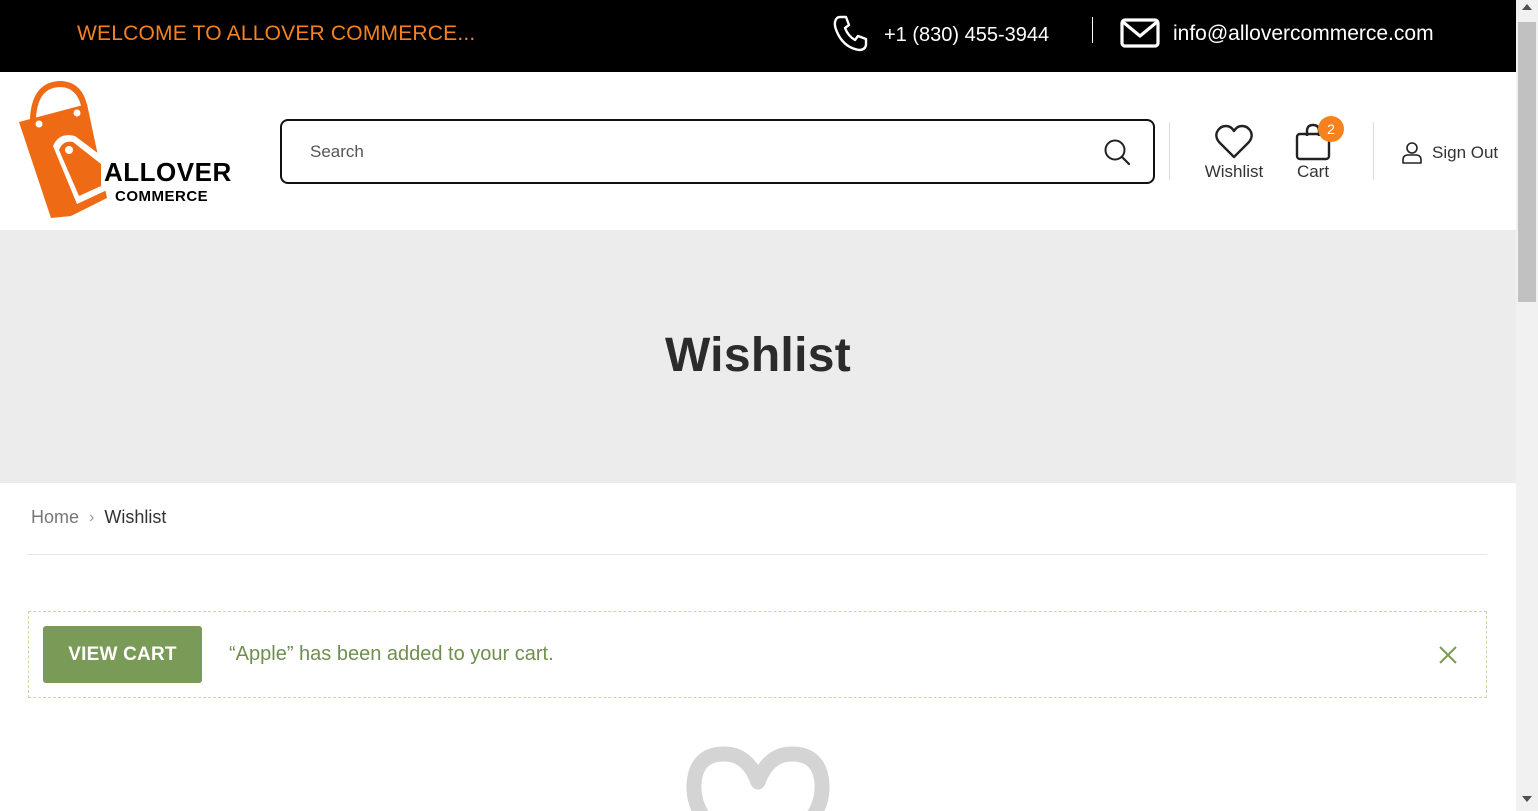 This screenshot has width=1538, height=811. What do you see at coordinates (123, 150) in the screenshot?
I see `site-logo: ALLOVER COMMERCE` at bounding box center [123, 150].